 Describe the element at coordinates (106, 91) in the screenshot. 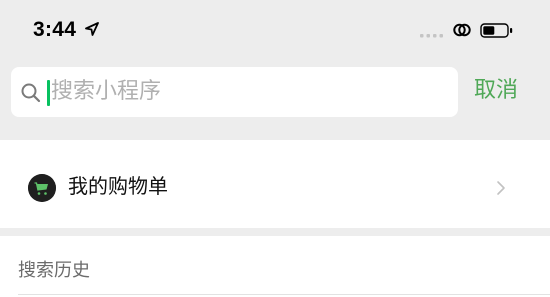

I see `search-placeholder: 搜索小程序` at that location.